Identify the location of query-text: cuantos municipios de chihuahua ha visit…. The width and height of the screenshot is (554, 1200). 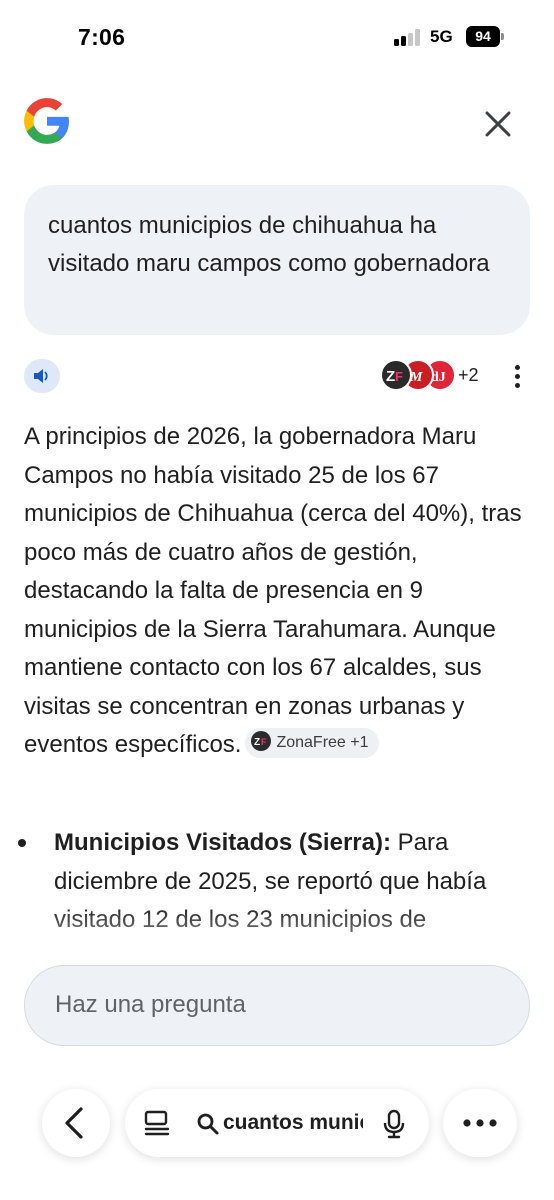
(269, 244).